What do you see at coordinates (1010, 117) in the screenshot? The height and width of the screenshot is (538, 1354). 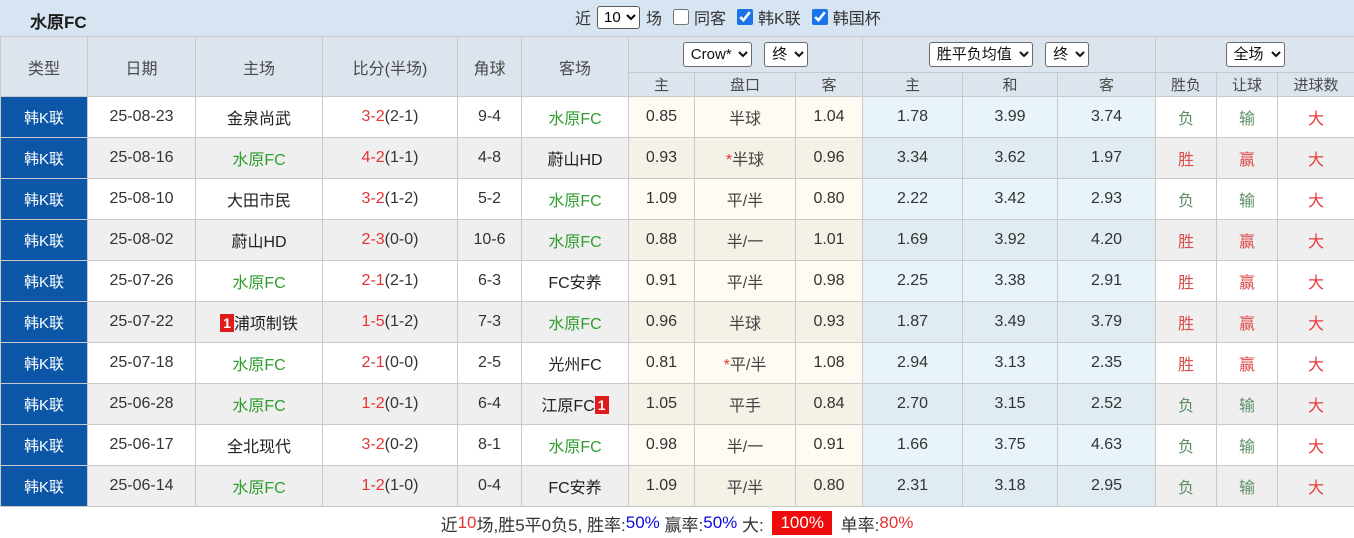 I see `eu-draw-odds-cell: 3.99` at bounding box center [1010, 117].